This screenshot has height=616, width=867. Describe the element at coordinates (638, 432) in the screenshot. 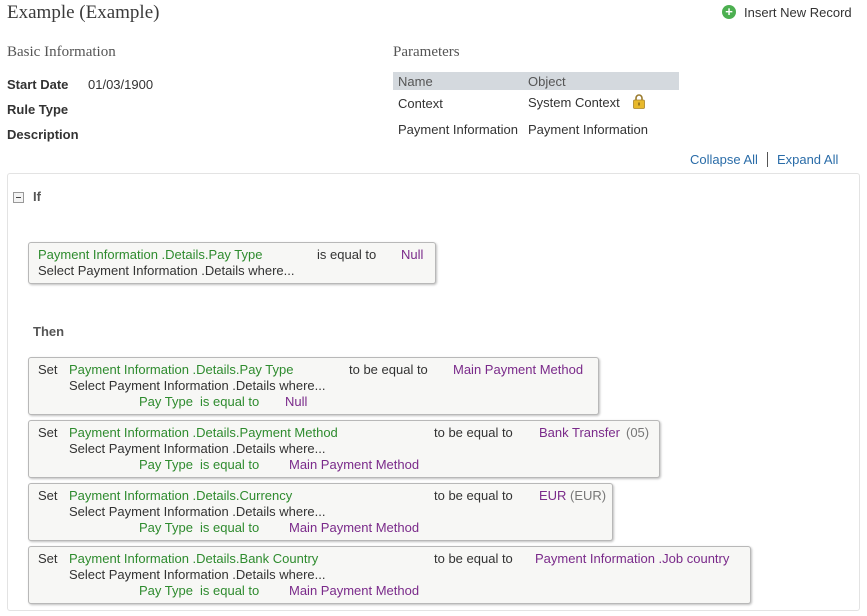

I see `action-value-code: (05)` at that location.